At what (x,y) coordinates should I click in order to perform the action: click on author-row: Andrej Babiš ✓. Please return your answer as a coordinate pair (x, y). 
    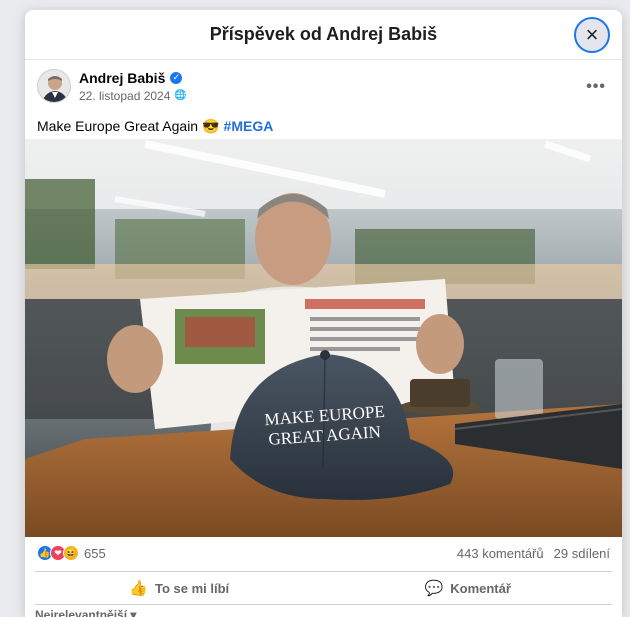
    Looking at the image, I should click on (133, 78).